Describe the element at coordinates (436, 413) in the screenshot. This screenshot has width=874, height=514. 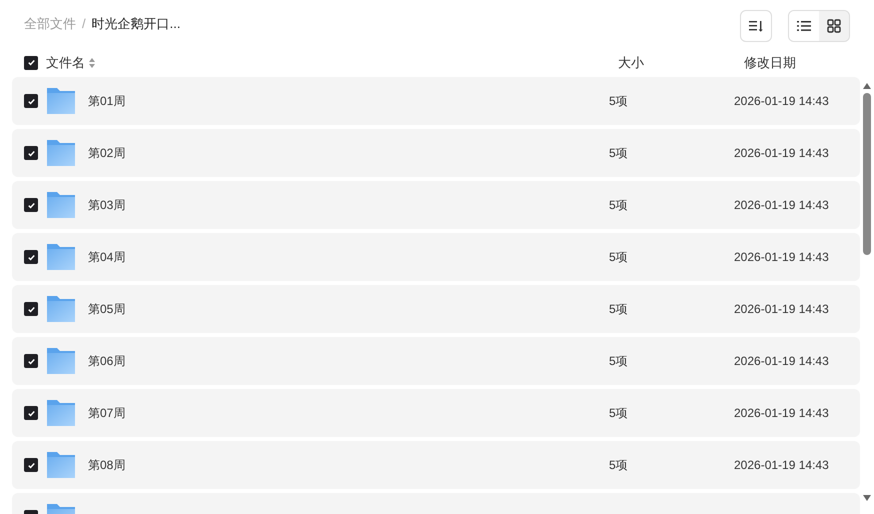
I see `file-row: 第07周 5项 2026-01-19 14:43` at that location.